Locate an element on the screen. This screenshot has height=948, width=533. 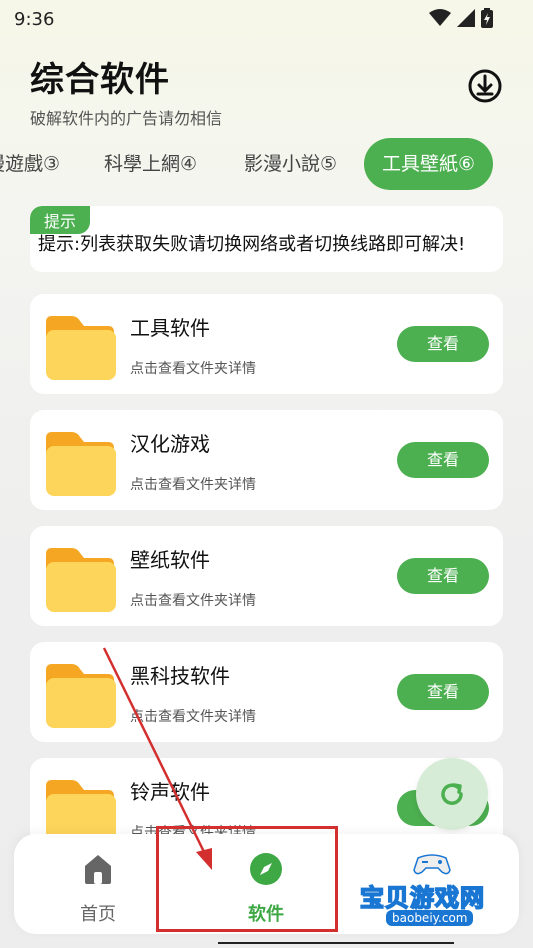
nav-home-label: 首页 is located at coordinates (98, 914).